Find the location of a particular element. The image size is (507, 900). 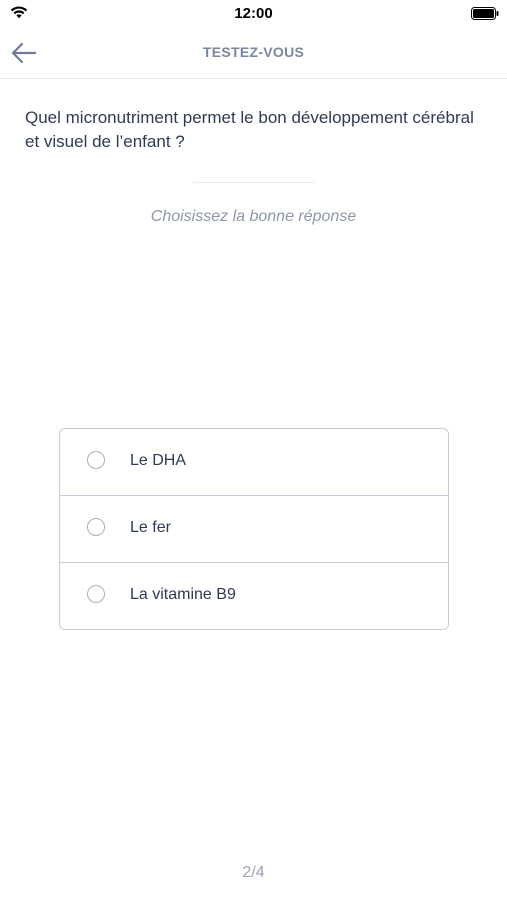

page-indicator: 2/4 is located at coordinates (253, 872).